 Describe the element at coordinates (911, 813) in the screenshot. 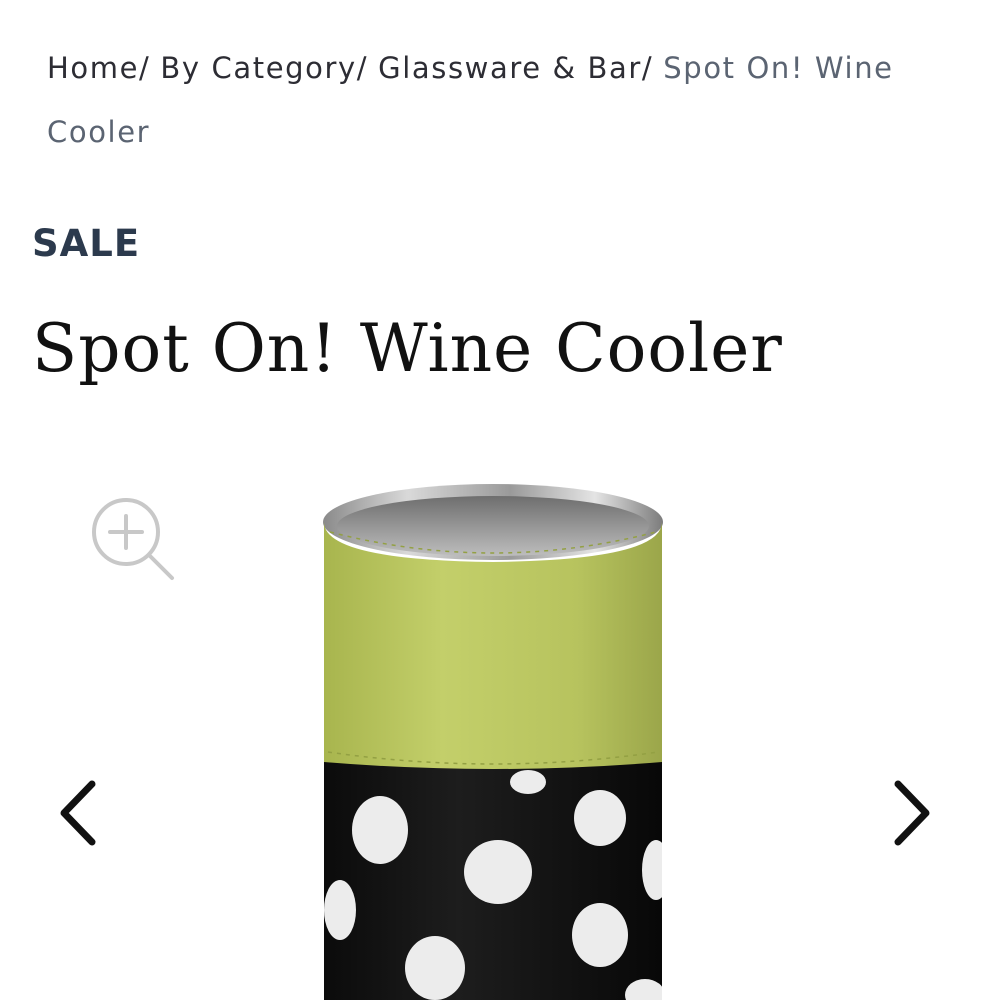

I see `chevron-right-icon` at that location.